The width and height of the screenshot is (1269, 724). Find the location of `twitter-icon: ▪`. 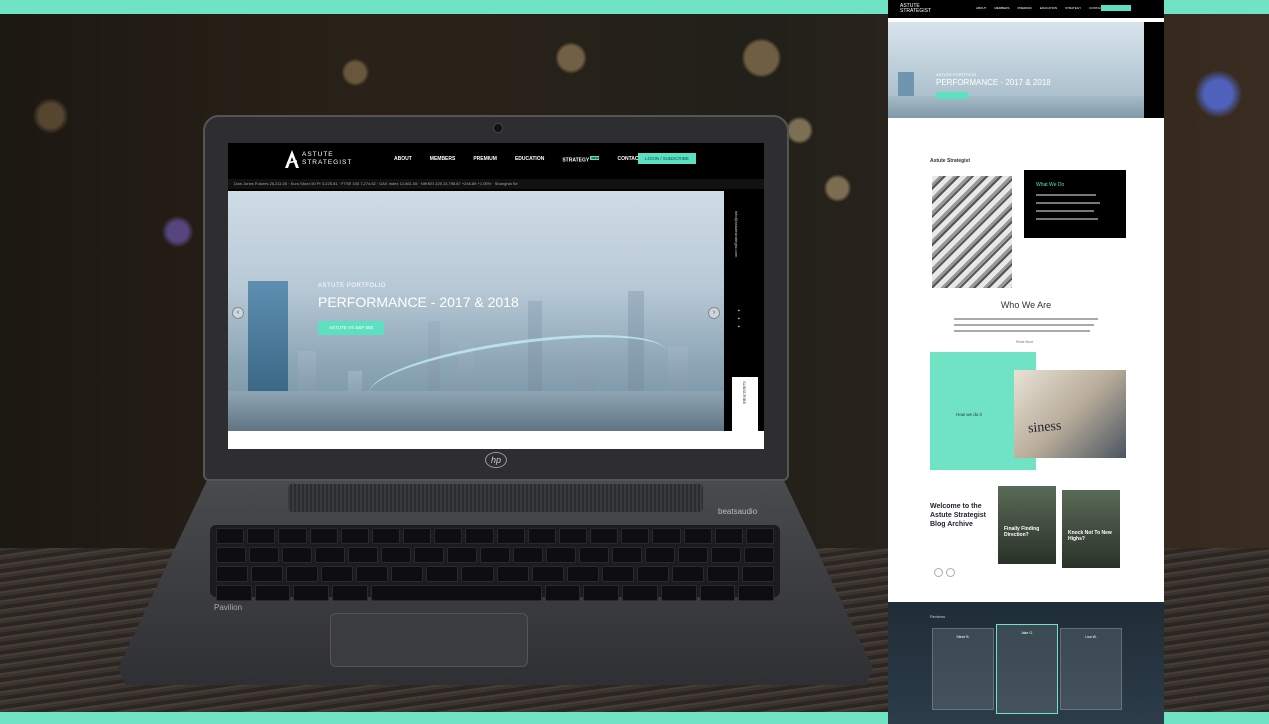

twitter-icon: ▪ is located at coordinates (739, 319).